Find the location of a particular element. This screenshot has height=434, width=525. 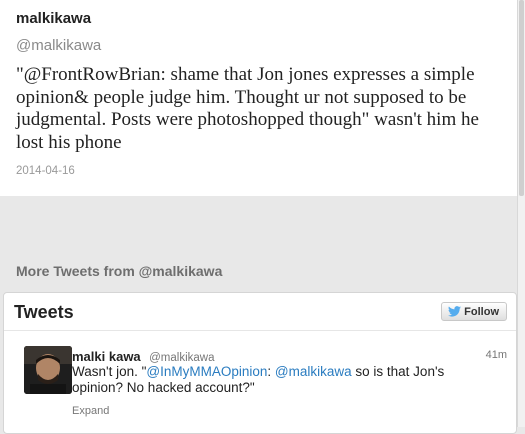

item-text-part: Wasn't jon. " is located at coordinates (109, 371).